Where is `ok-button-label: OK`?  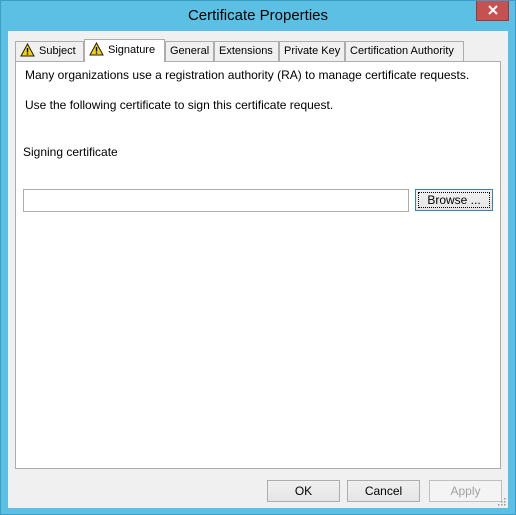
ok-button-label: OK is located at coordinates (303, 491).